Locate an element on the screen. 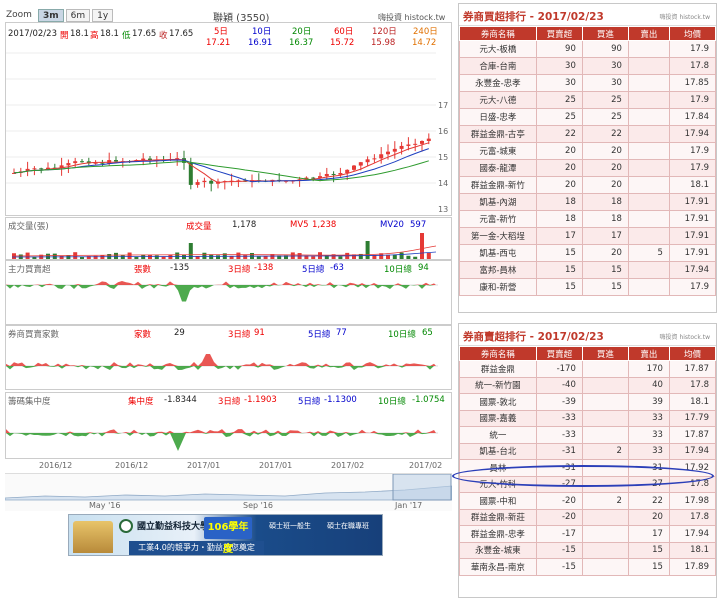 This screenshot has height=598, width=720. indicator-v1: -135 is located at coordinates (180, 268).